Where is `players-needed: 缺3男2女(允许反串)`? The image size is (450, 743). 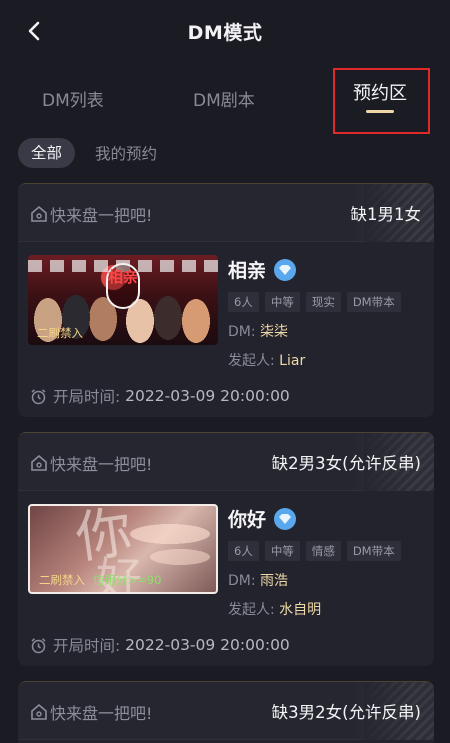
players-needed: 缺3男2女(允许反串) is located at coordinates (346, 712).